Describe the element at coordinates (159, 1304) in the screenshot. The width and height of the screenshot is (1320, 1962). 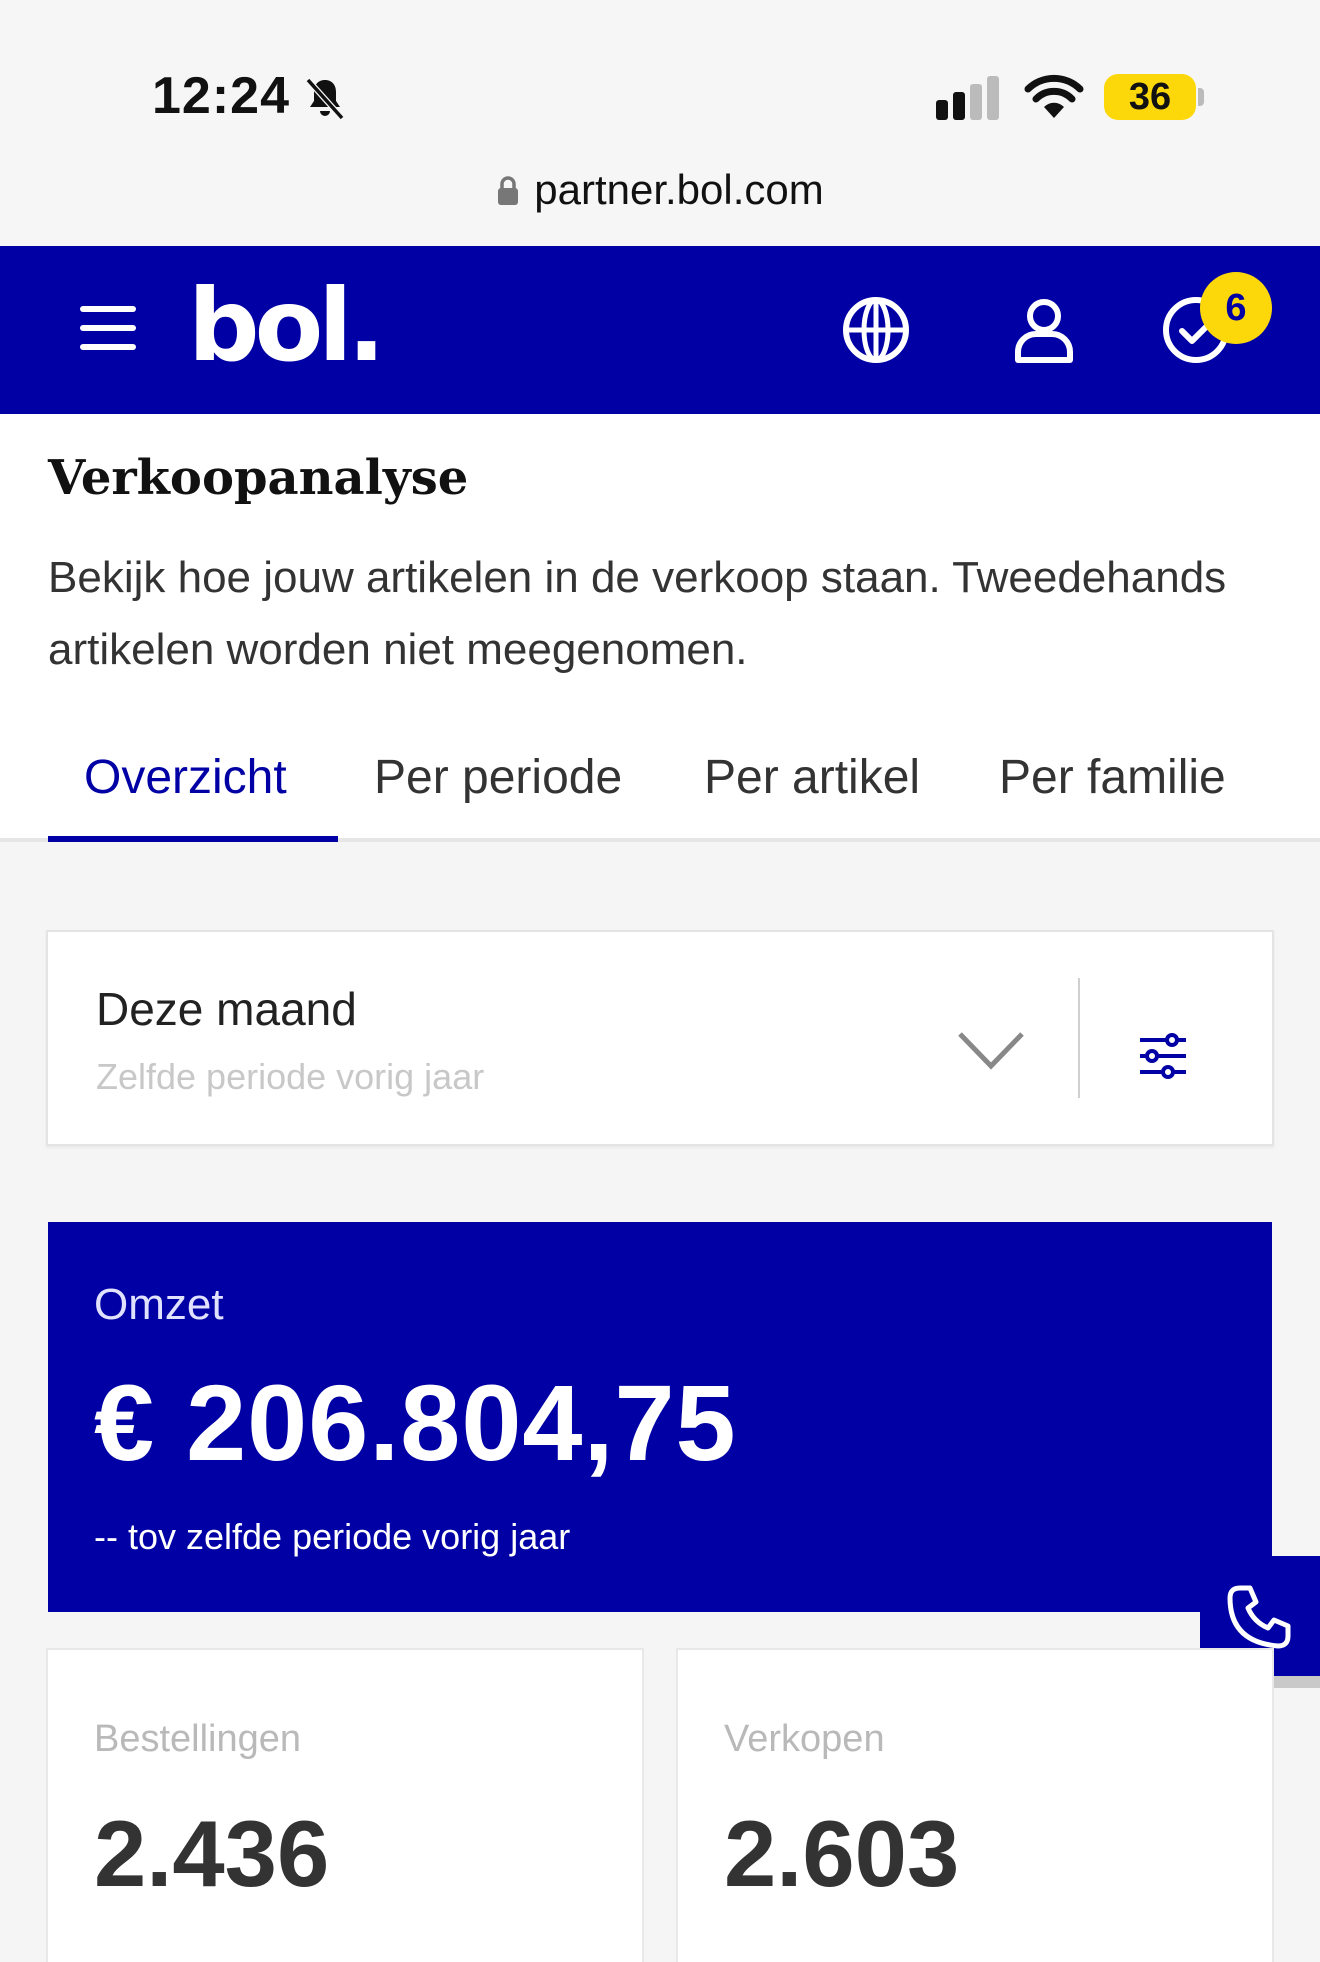
I see `omzet-label: Omzet` at that location.